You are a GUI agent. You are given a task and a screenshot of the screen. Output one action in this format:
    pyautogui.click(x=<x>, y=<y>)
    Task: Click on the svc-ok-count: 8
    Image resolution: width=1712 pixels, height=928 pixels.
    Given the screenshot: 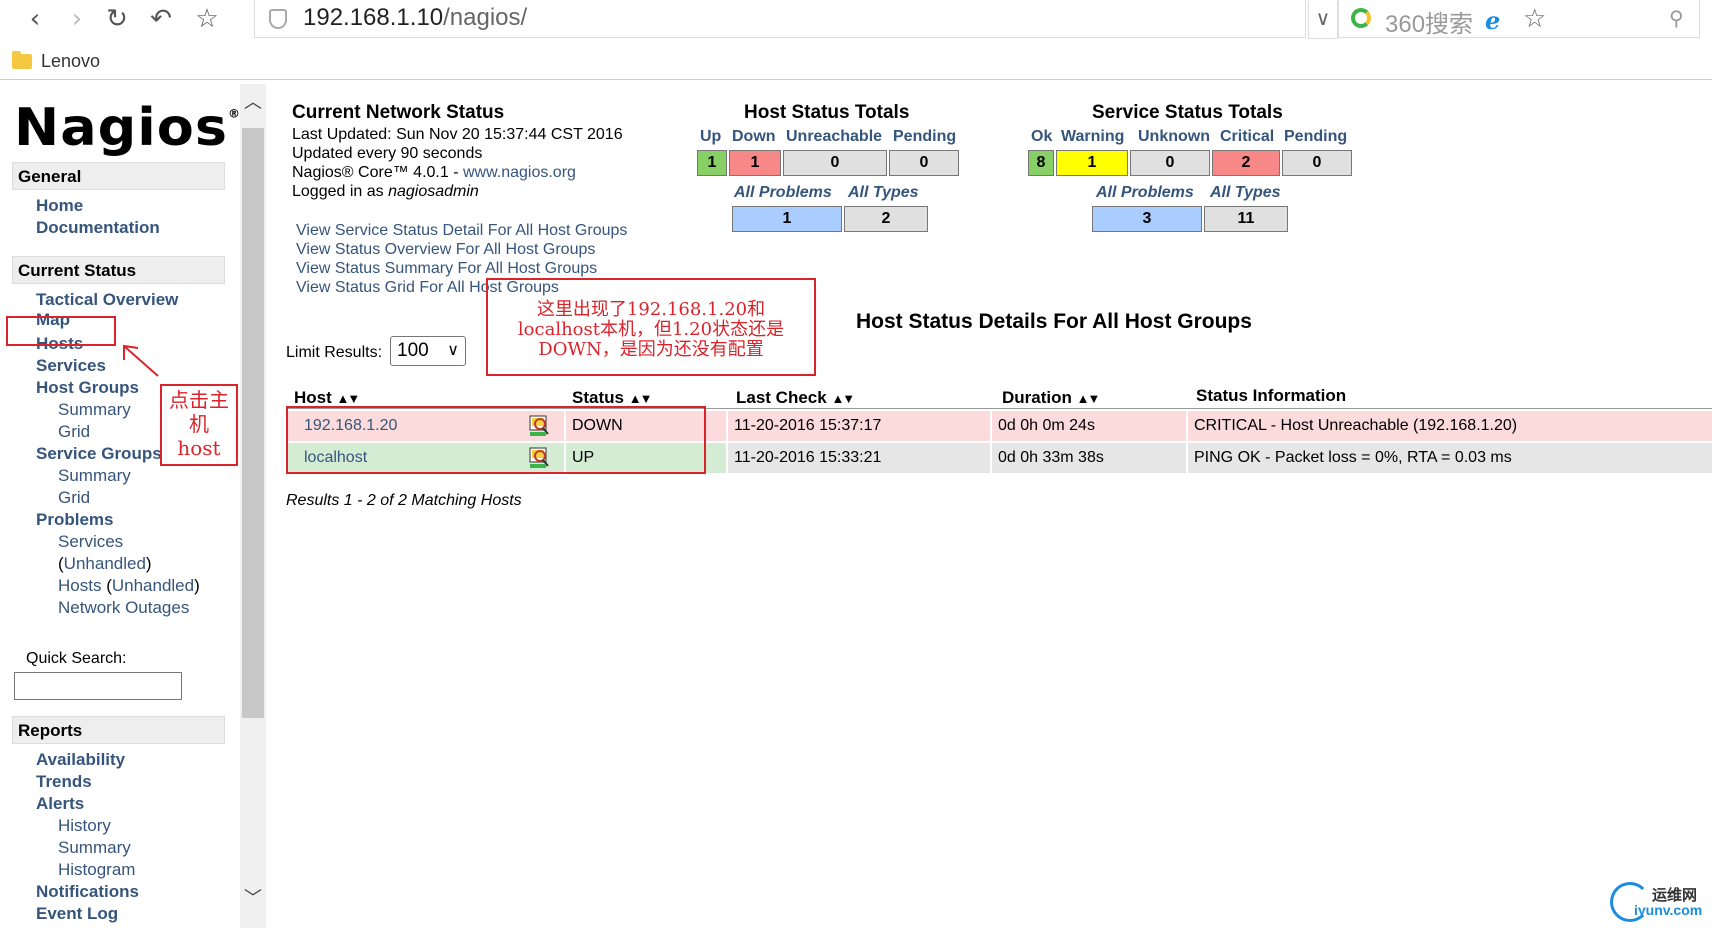 What is the action you would take?
    pyautogui.click(x=1041, y=163)
    